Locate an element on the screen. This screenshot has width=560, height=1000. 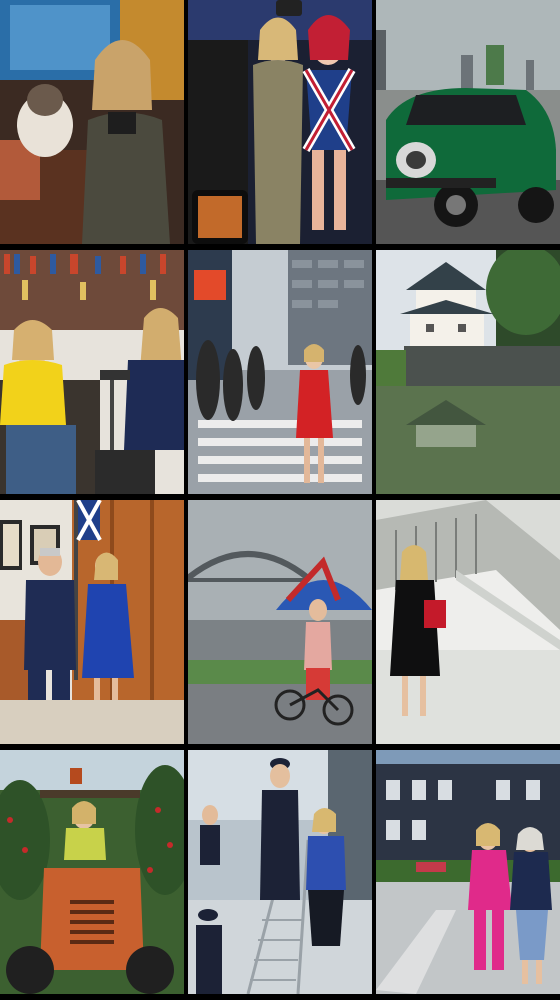
photo-green-mini is located at coordinates (468, 122).